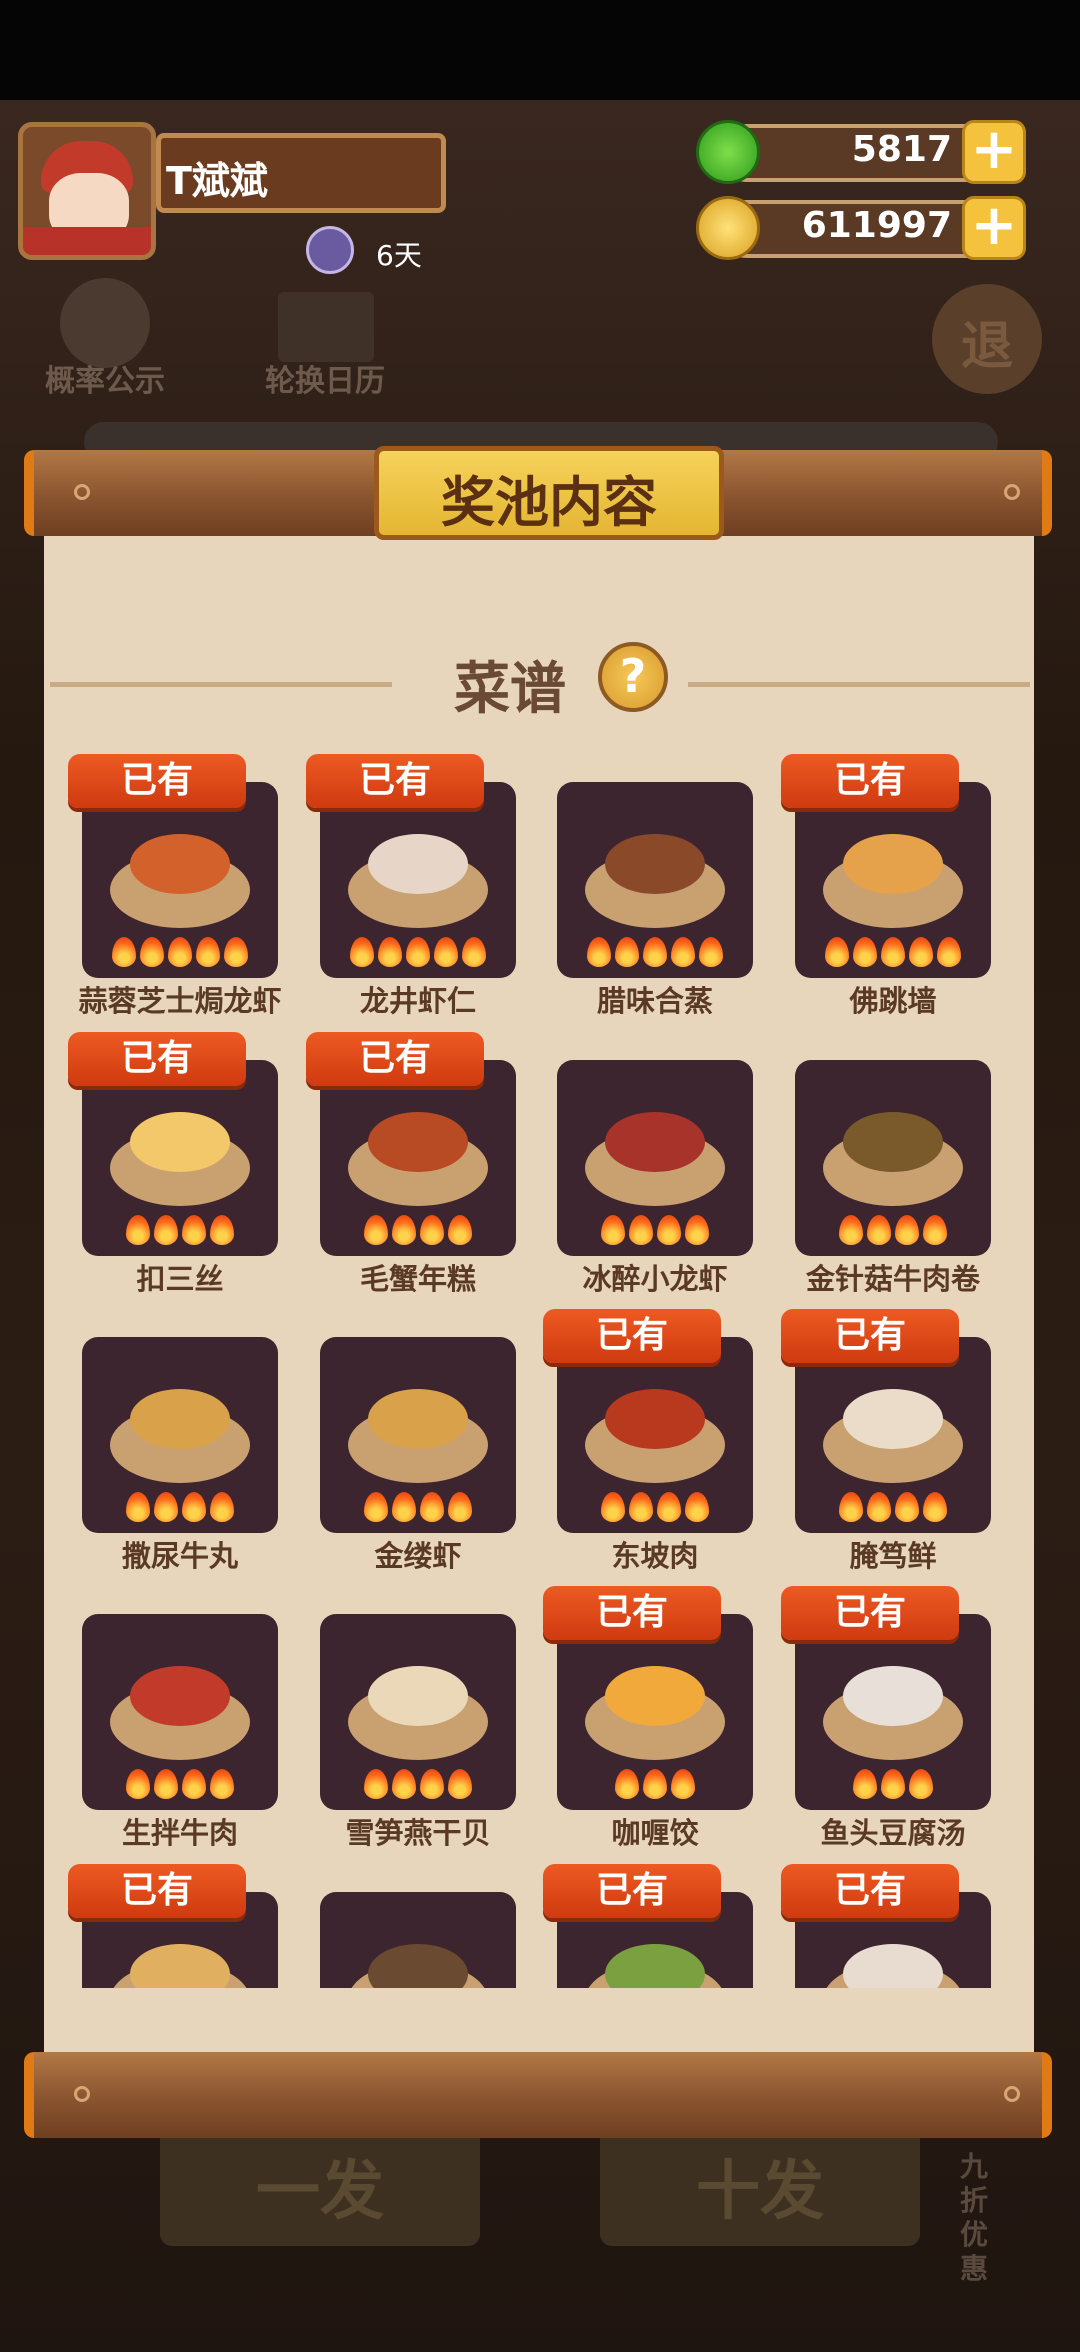 This screenshot has width=1080, height=2352. I want to click on add-jade-button: +, so click(994, 152).